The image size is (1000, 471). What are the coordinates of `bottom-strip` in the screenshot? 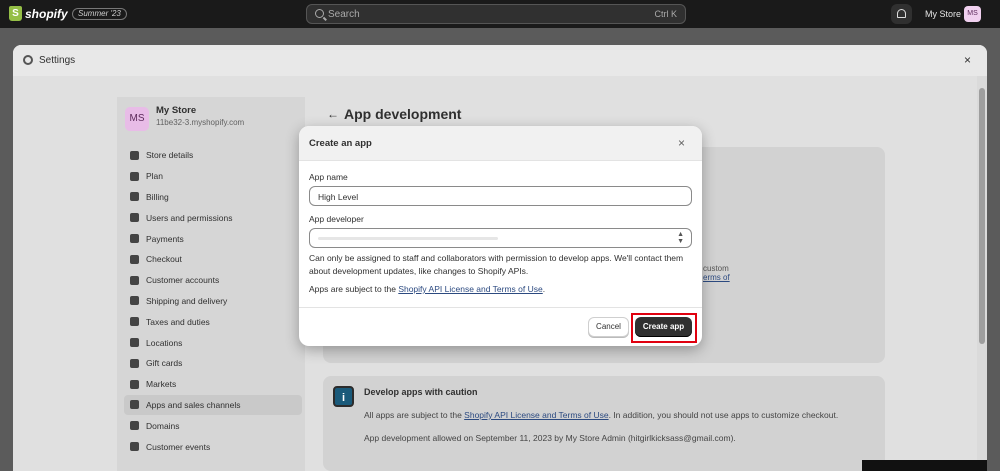 It's located at (924, 465).